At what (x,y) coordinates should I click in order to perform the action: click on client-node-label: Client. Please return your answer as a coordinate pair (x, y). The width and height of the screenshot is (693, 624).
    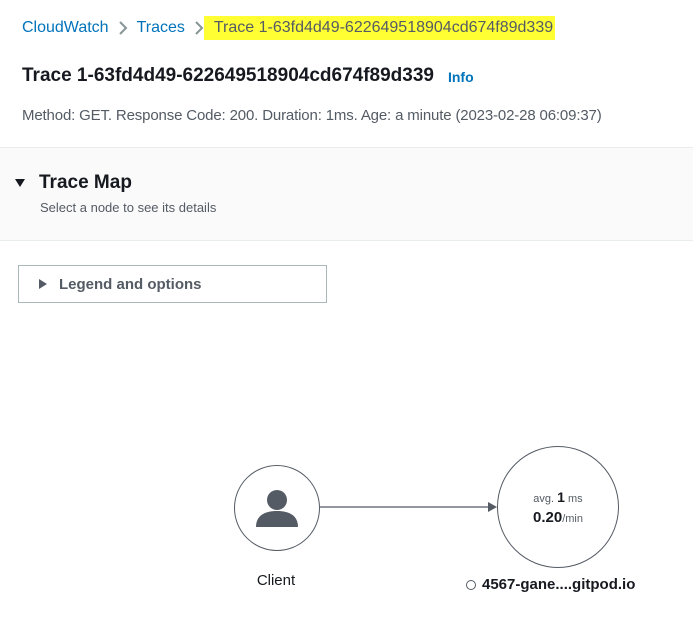
    Looking at the image, I should click on (276, 580).